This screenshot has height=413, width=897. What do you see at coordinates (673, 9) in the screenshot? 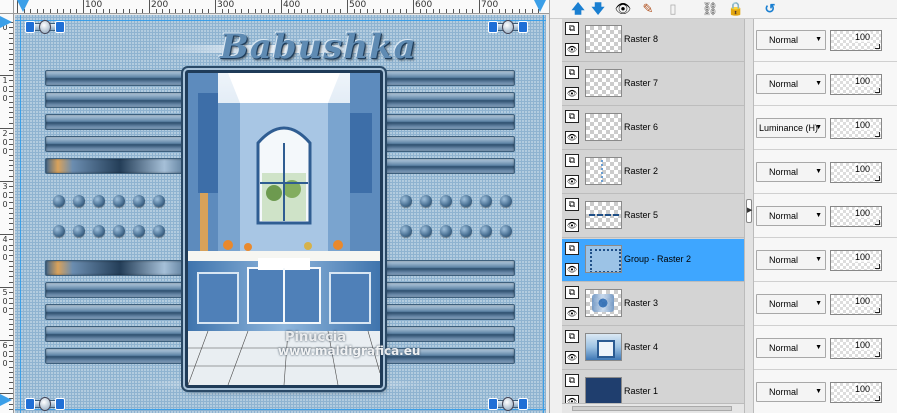
I see `delete-layer-icon: ▯` at bounding box center [673, 9].